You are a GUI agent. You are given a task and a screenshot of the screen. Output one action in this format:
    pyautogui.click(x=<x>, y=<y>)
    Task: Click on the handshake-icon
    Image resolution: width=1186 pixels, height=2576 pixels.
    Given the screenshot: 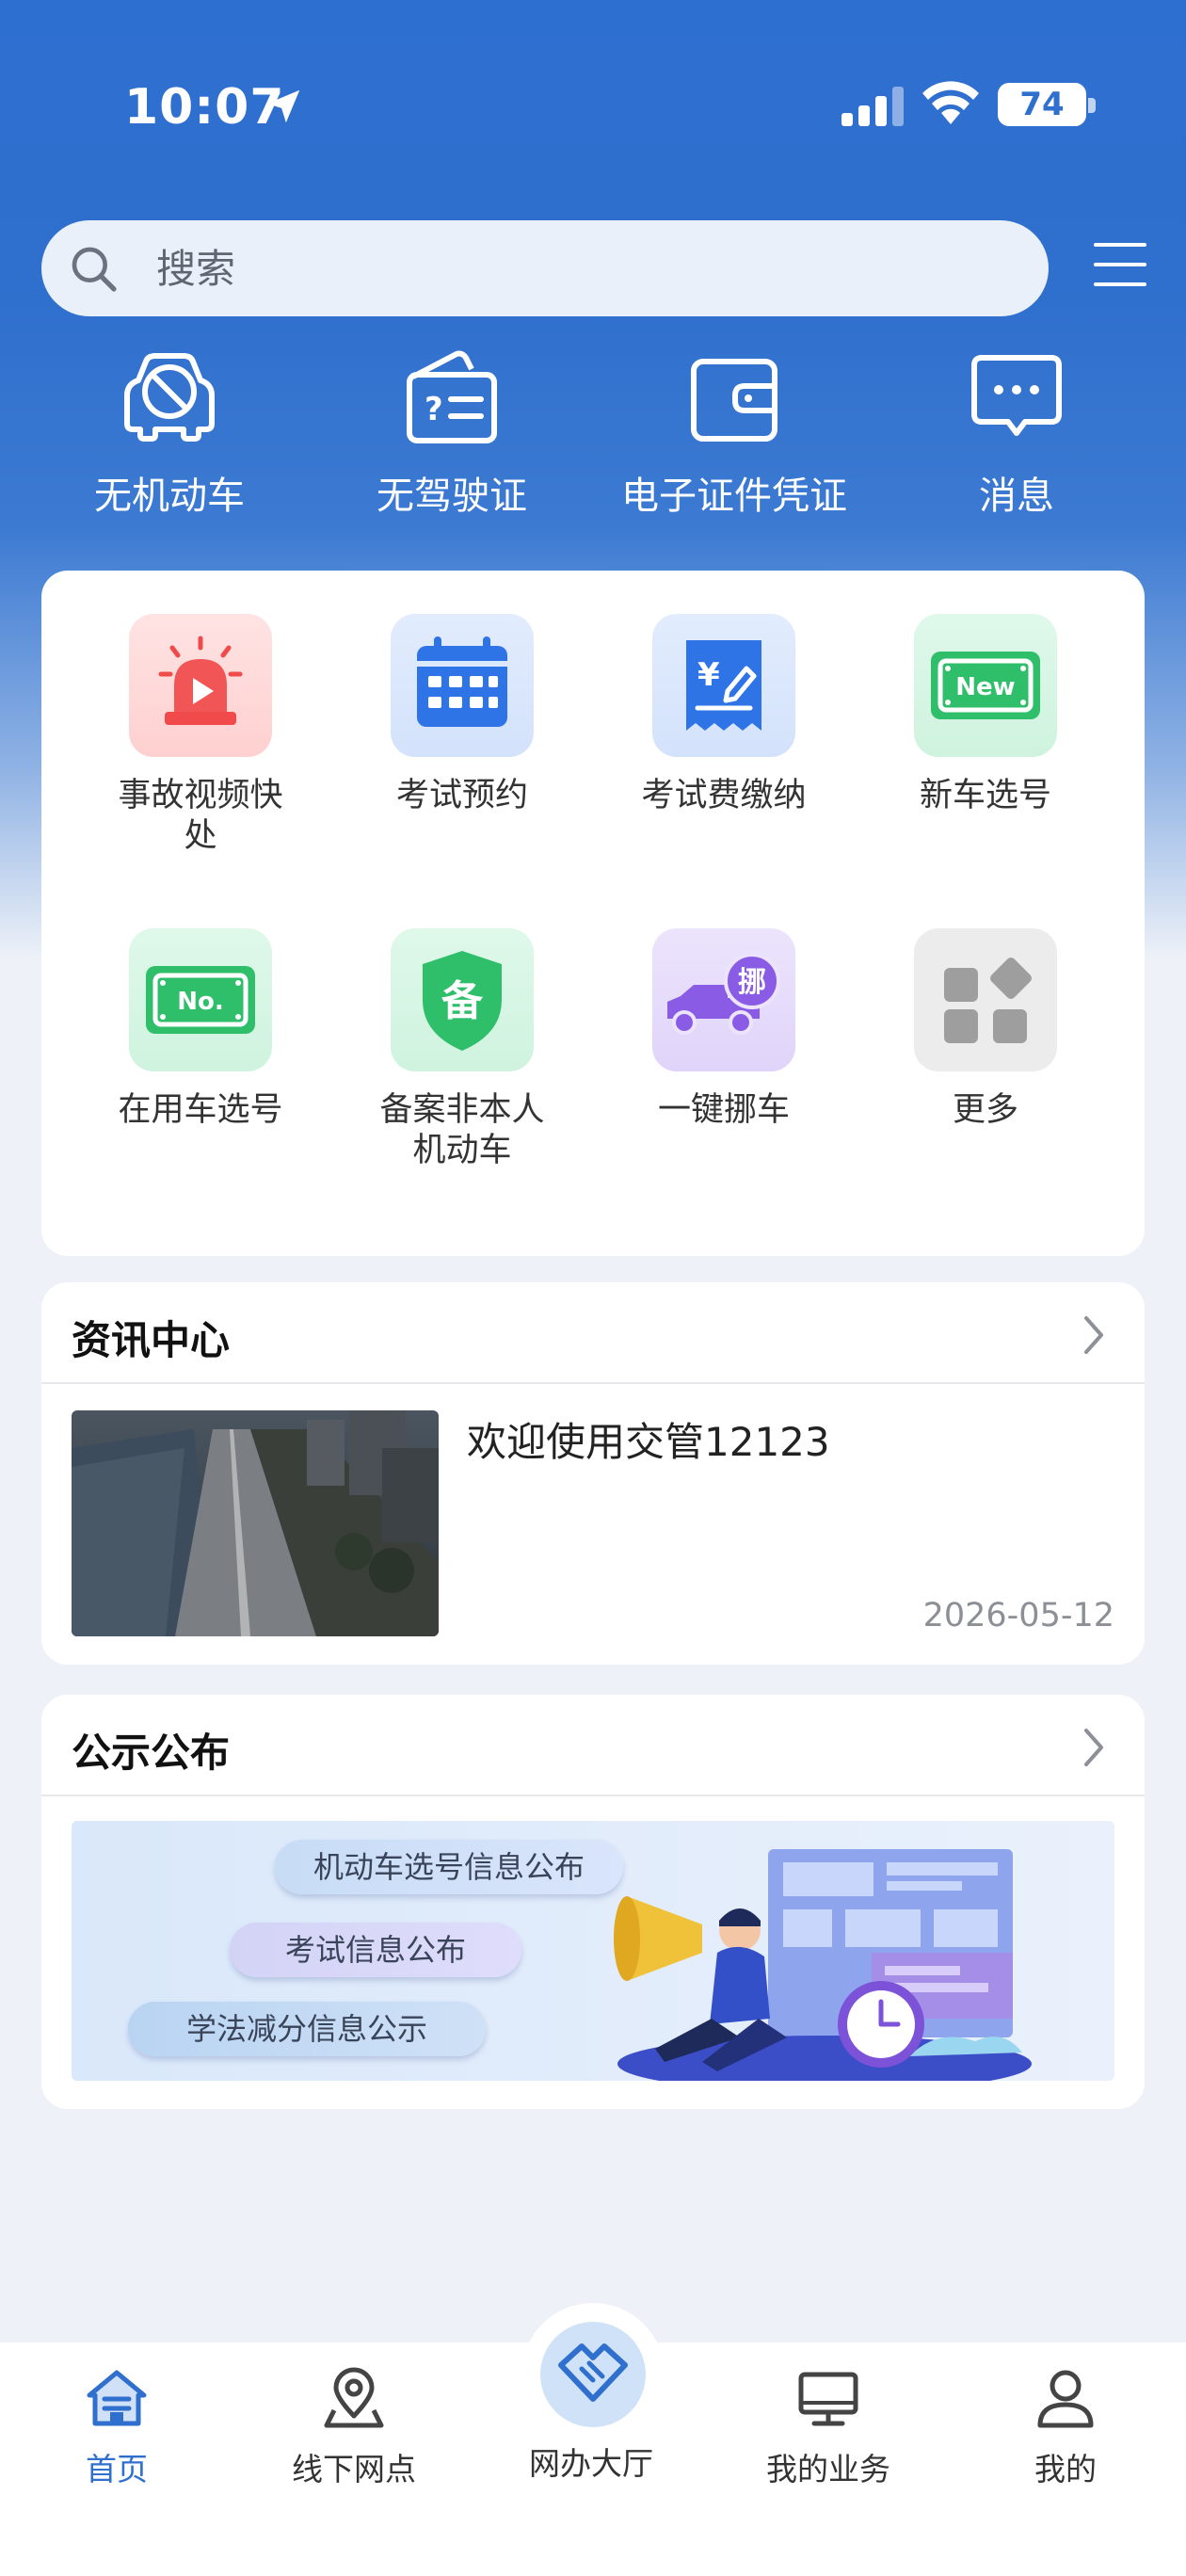 What is the action you would take?
    pyautogui.click(x=593, y=2372)
    